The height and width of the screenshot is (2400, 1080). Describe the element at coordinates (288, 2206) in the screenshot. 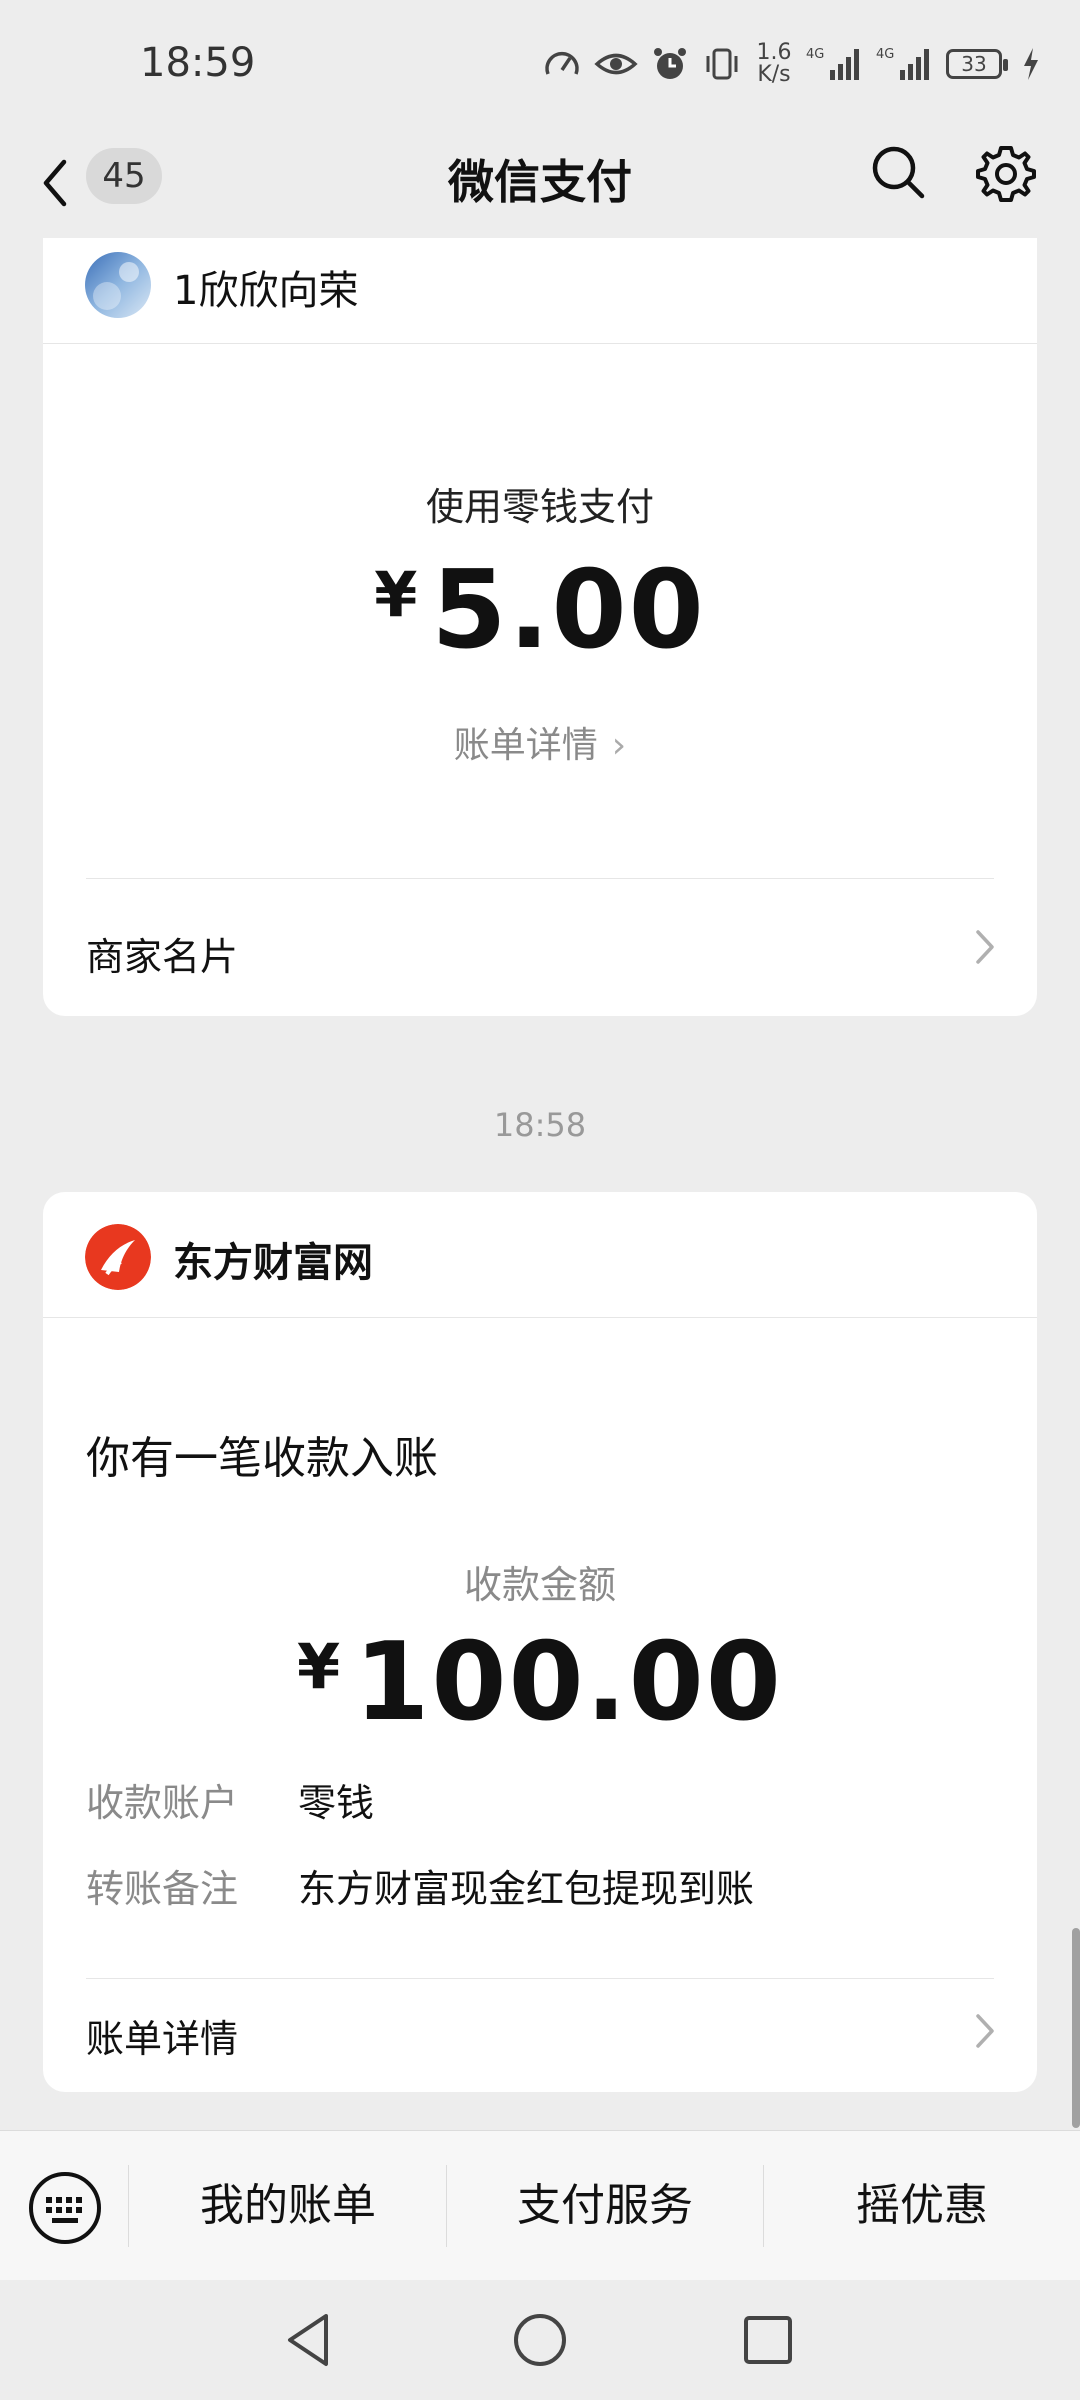

I see `menu-my-bills: 我的账单` at that location.